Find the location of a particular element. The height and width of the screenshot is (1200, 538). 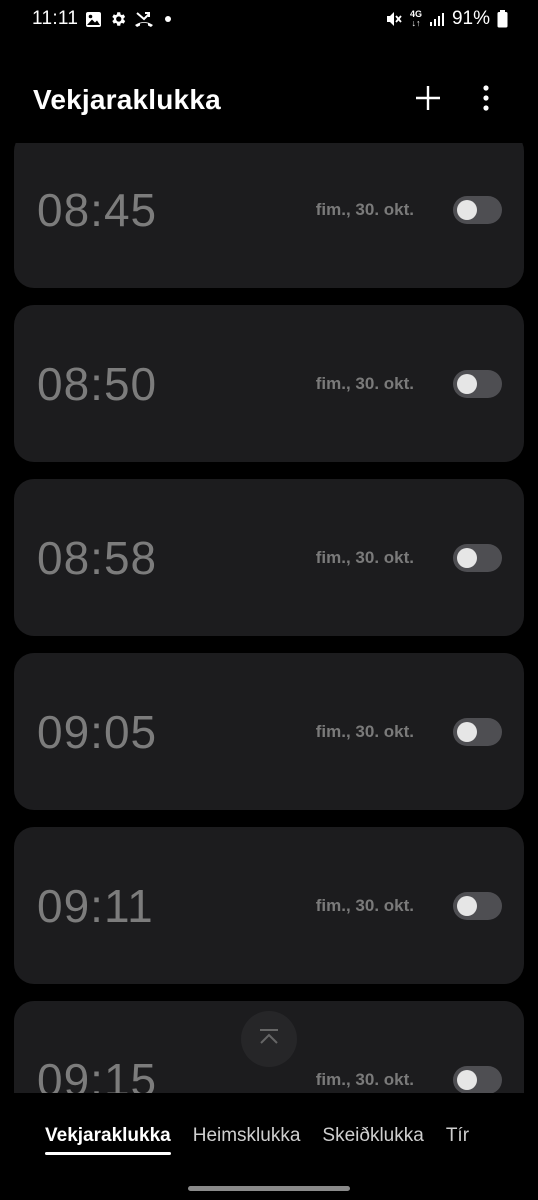

more-options-button is located at coordinates (486, 100).